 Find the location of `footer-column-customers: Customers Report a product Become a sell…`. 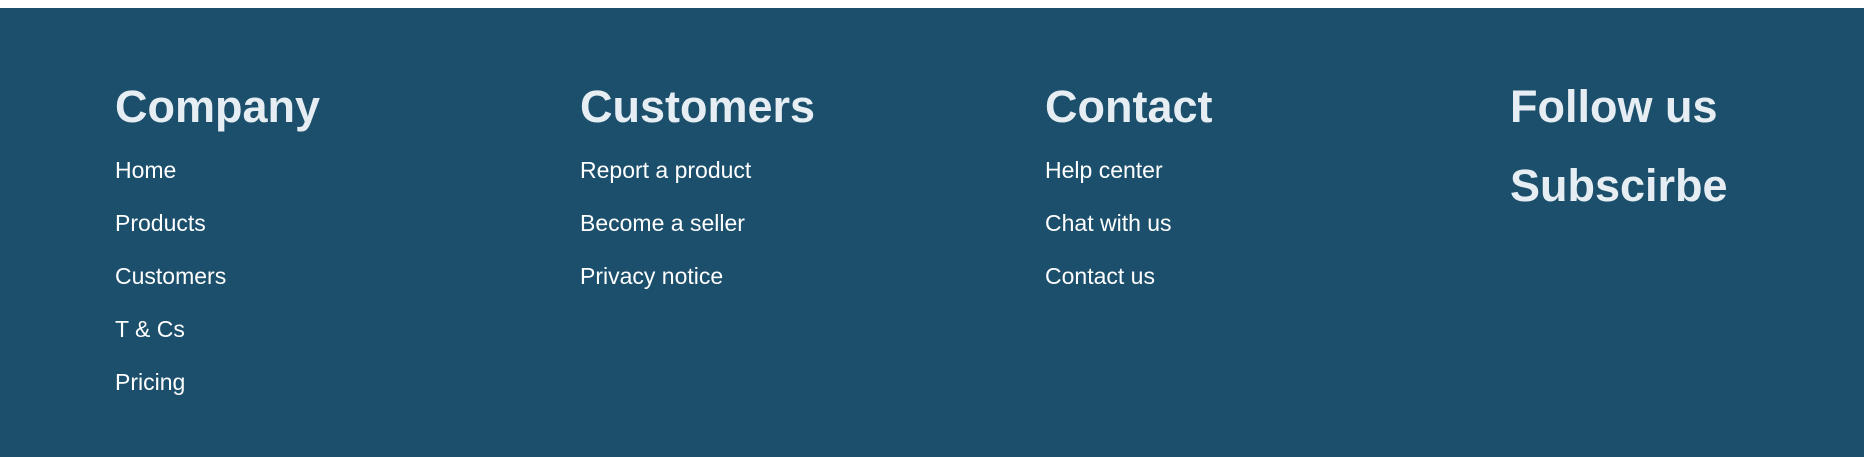

footer-column-customers: Customers Report a product Become a sell… is located at coordinates (697, 195).